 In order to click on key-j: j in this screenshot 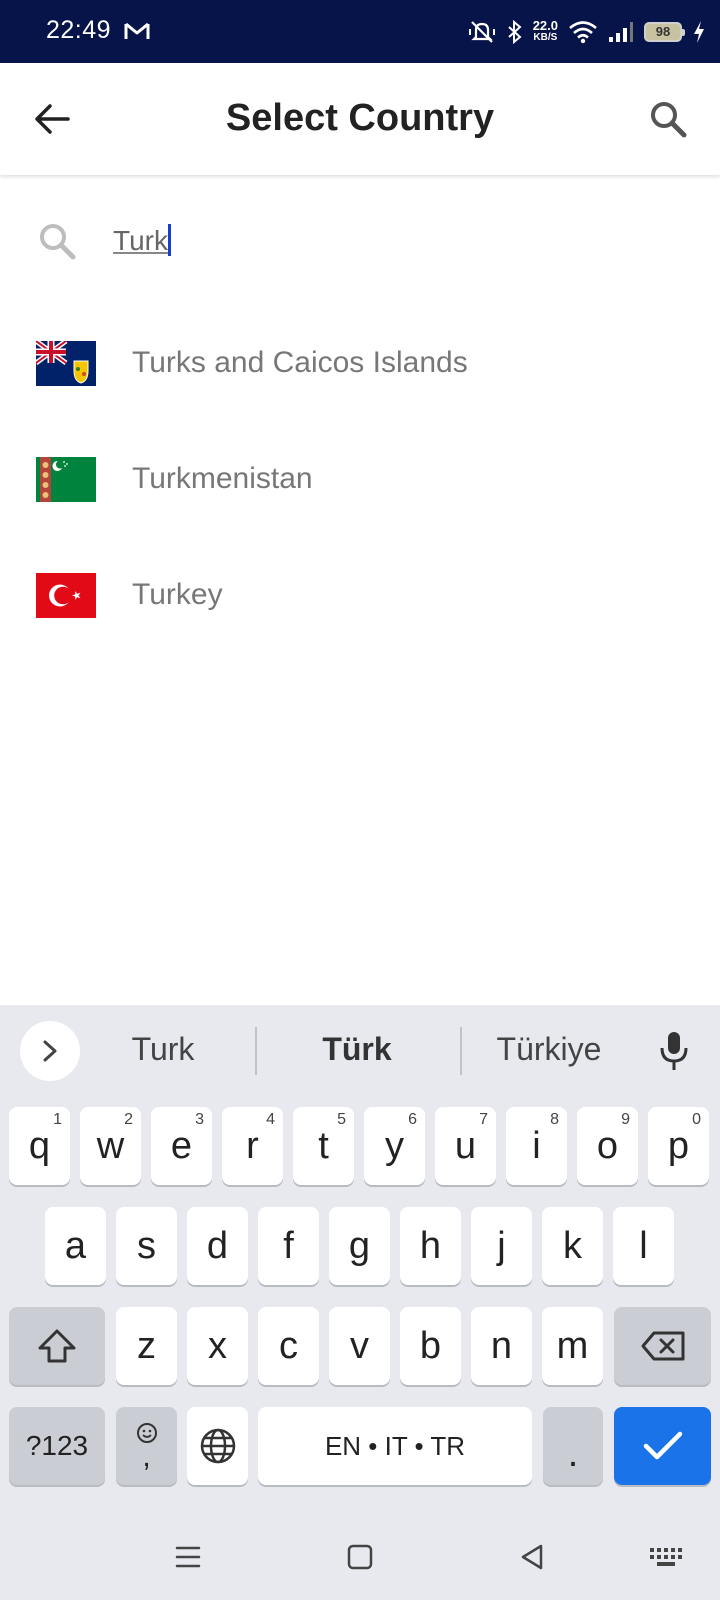, I will do `click(501, 1246)`.